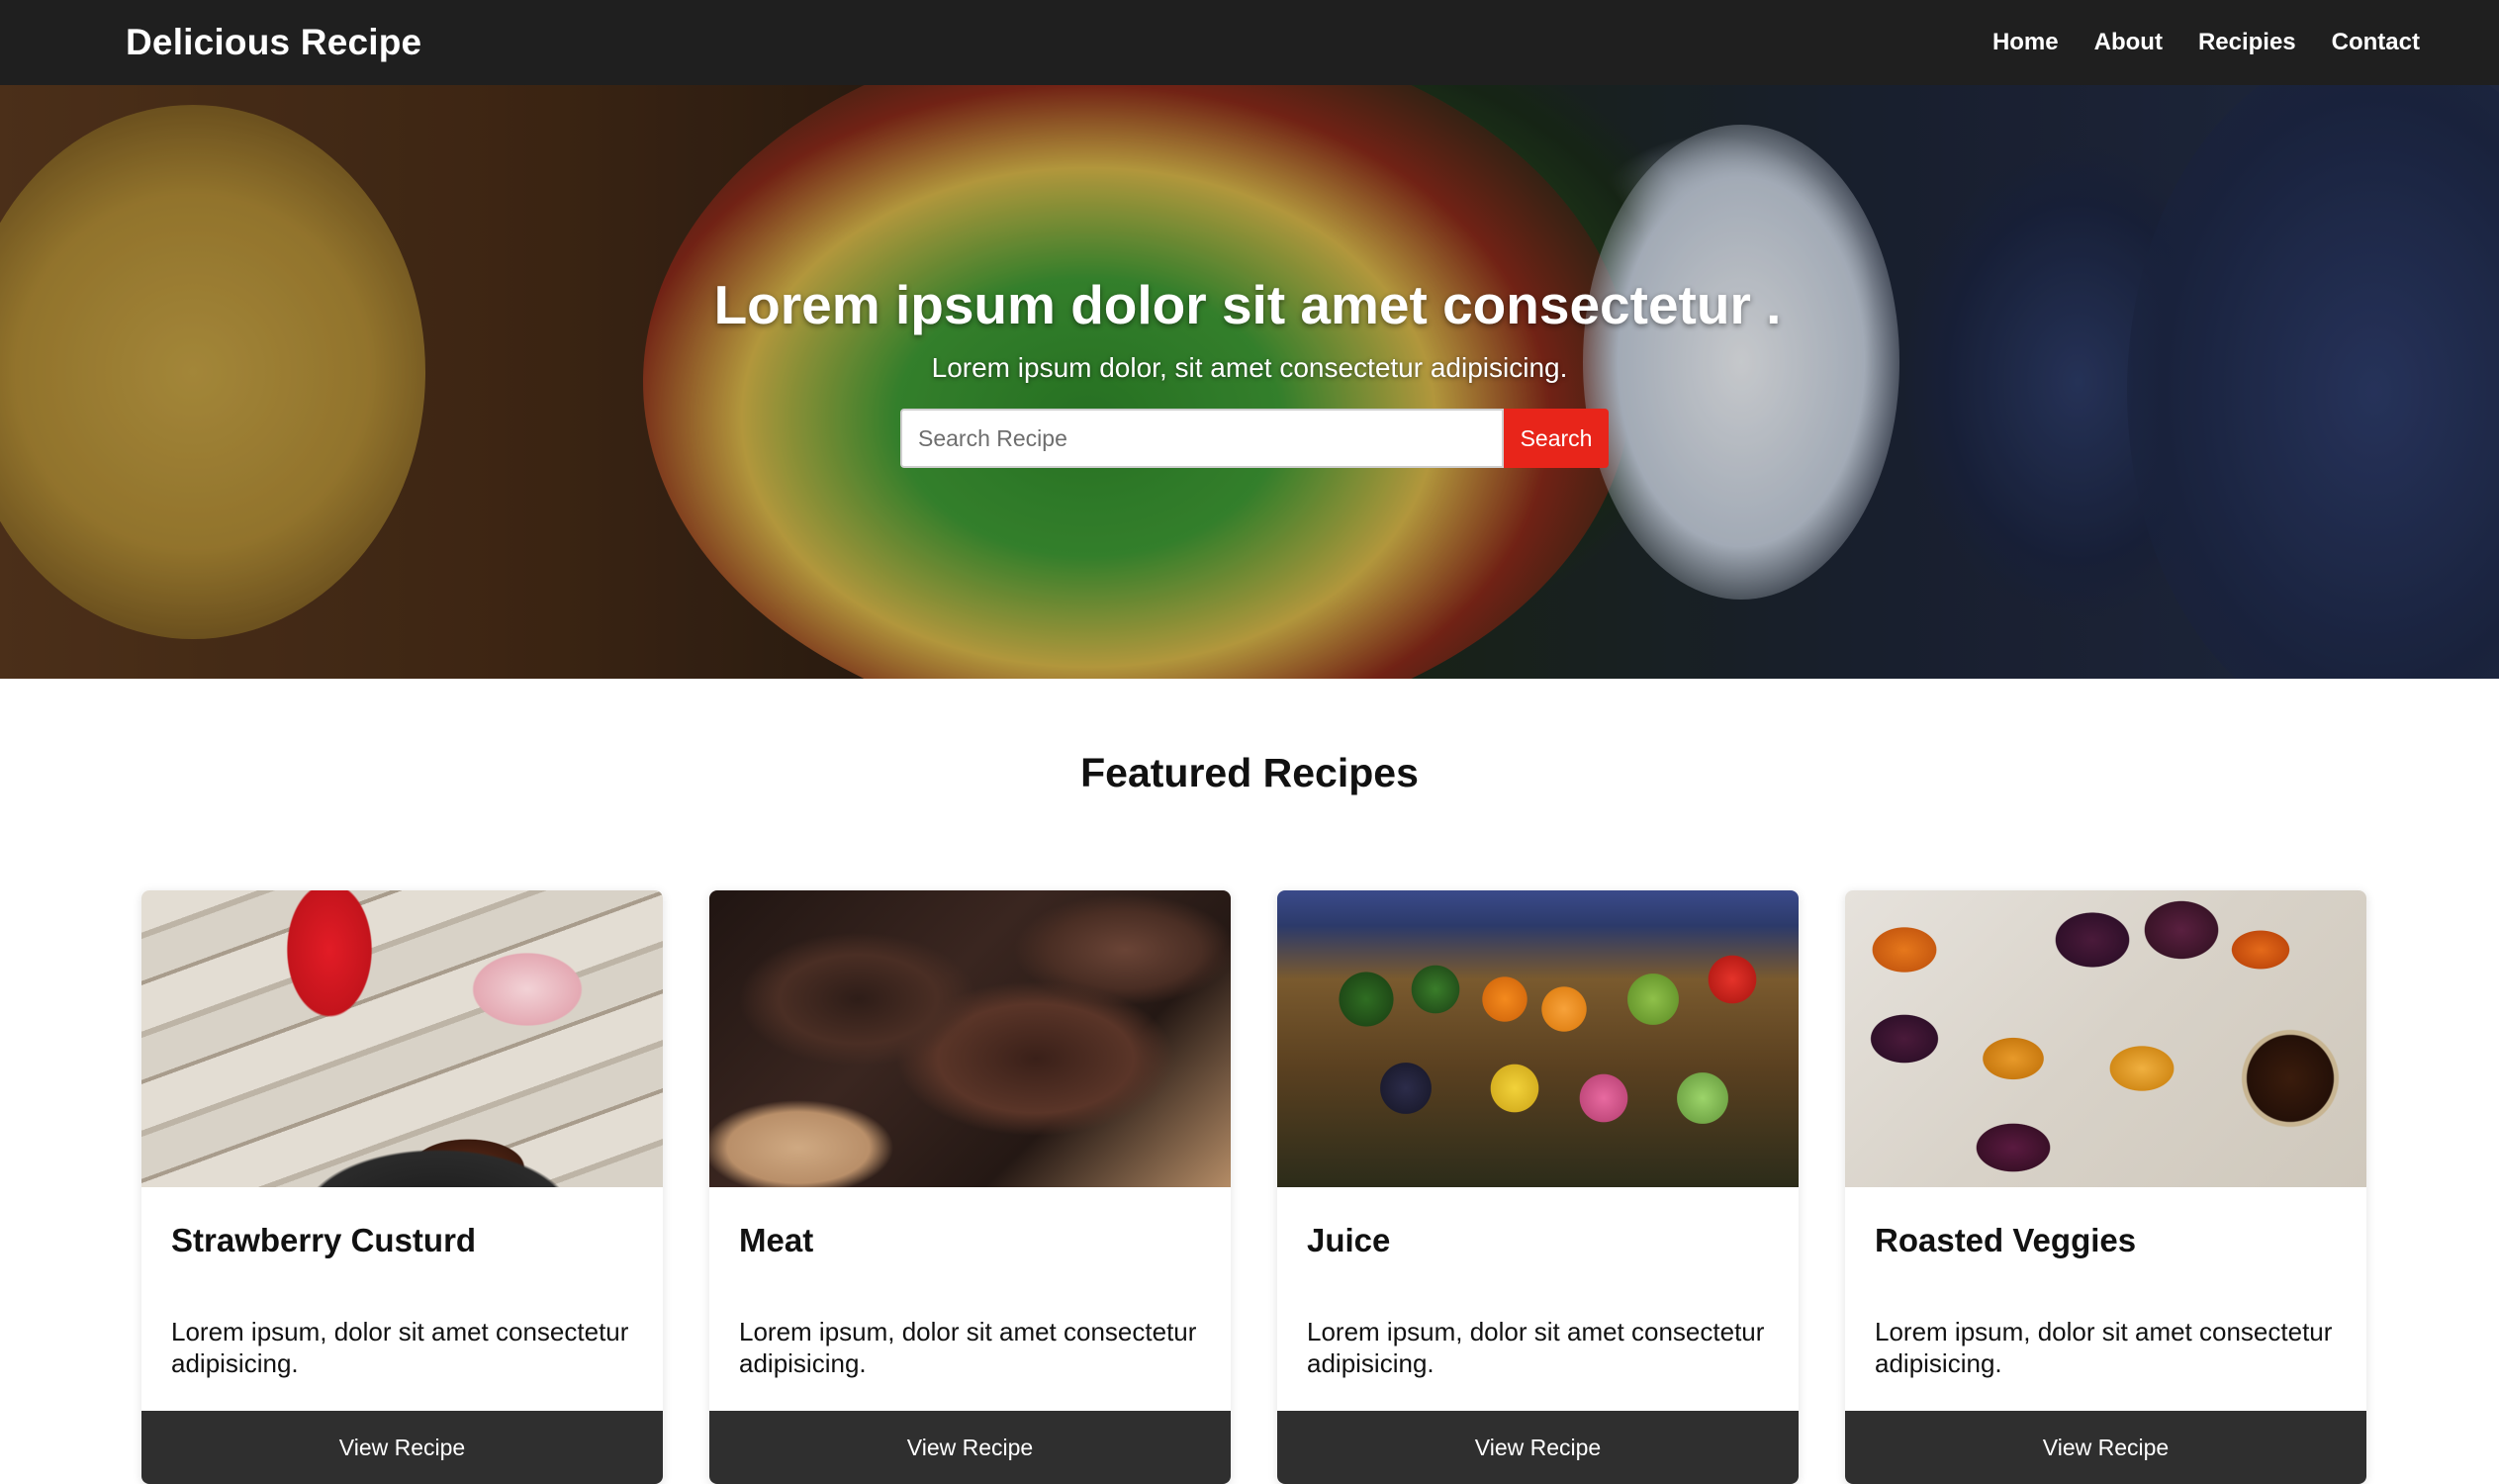  Describe the element at coordinates (2128, 42) in the screenshot. I see `nav-about: About` at that location.